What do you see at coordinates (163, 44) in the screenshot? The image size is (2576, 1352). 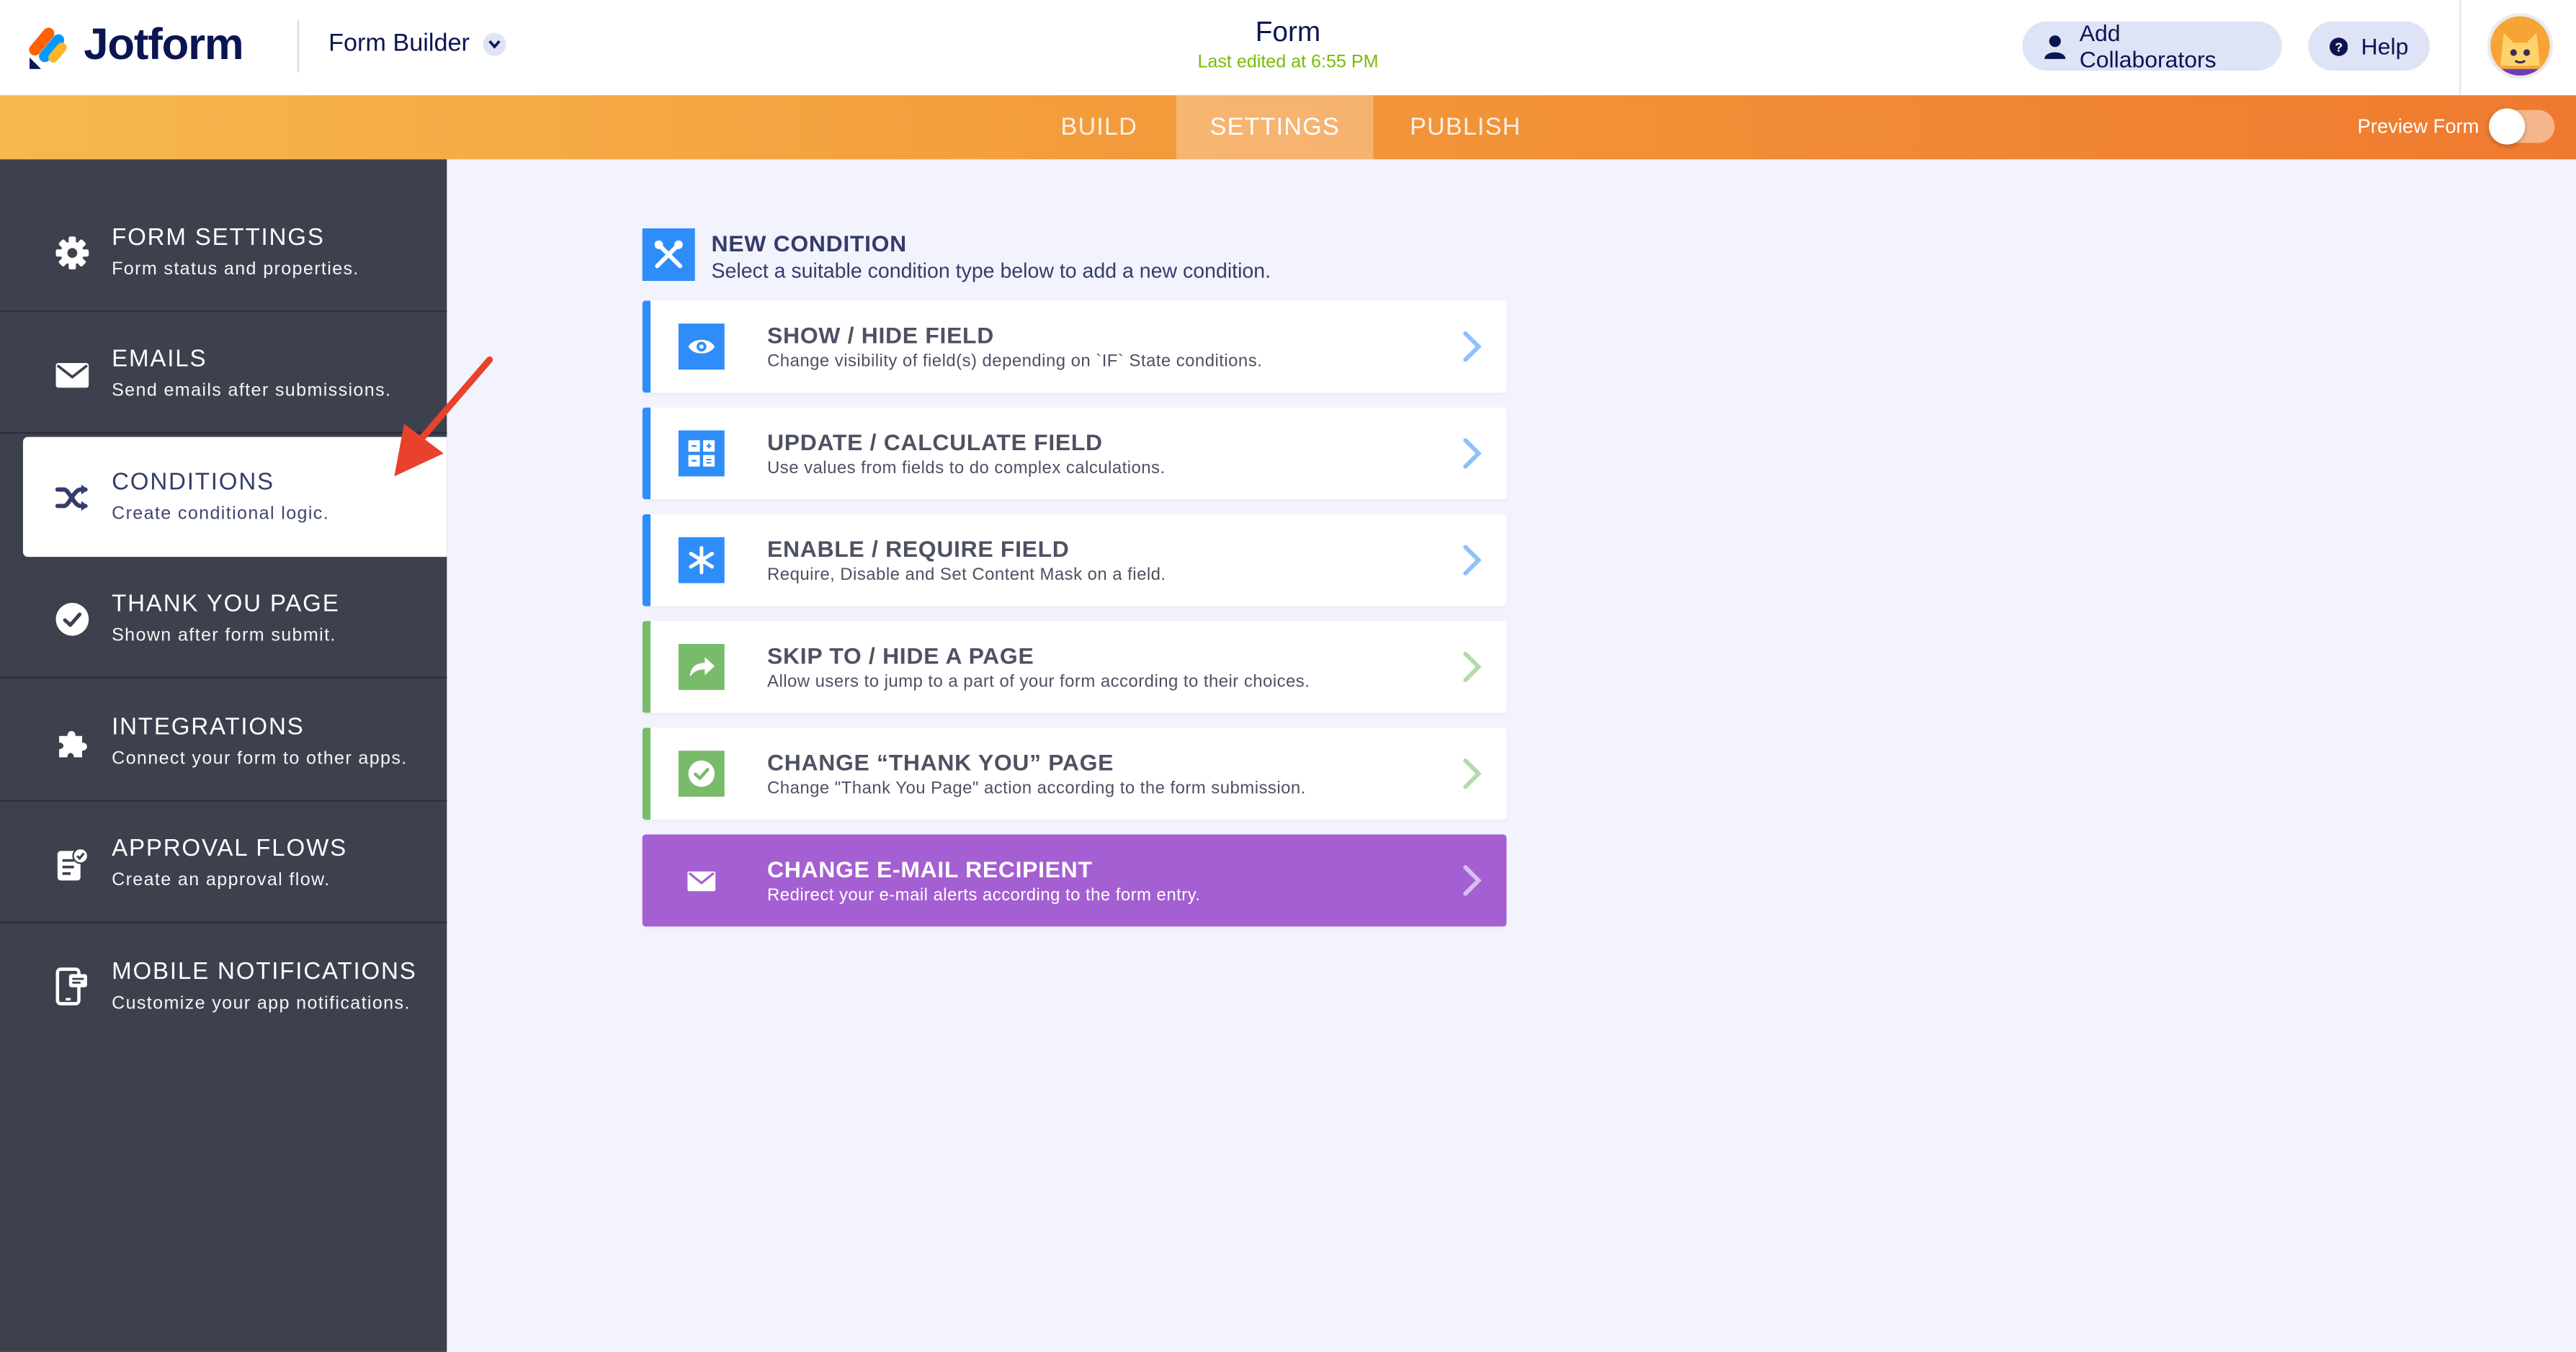 I see `brand-name: Jotform` at bounding box center [163, 44].